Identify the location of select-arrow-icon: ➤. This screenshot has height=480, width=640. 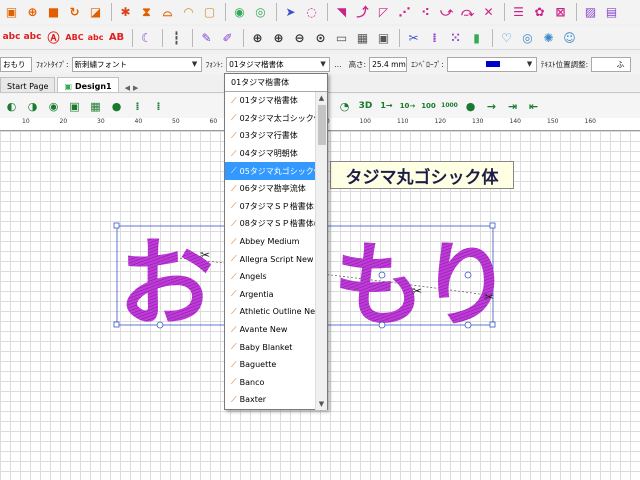
(290, 12).